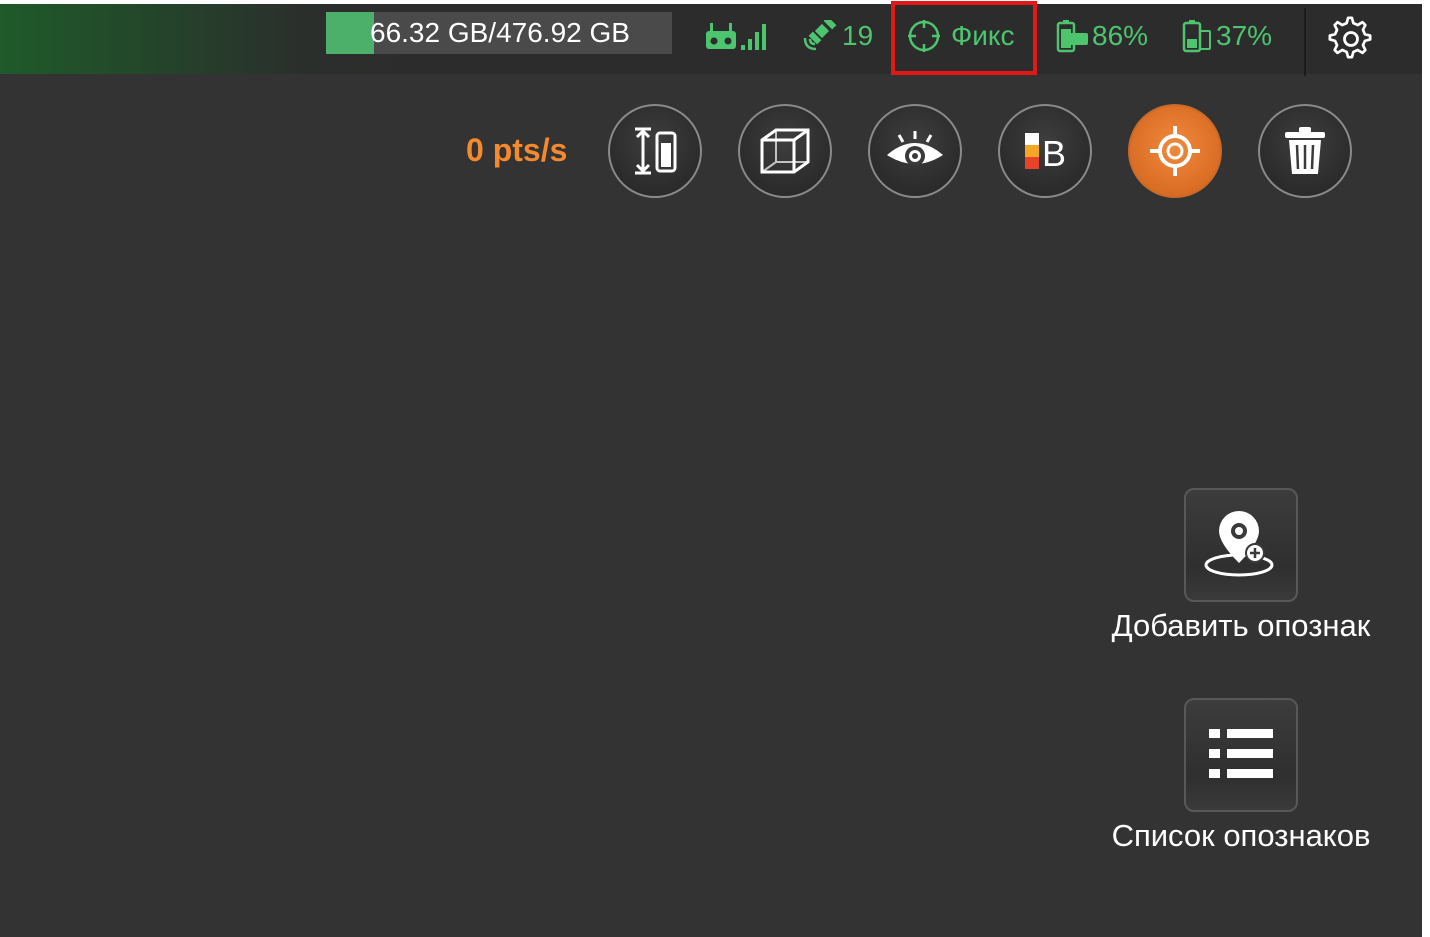 The width and height of the screenshot is (1430, 937). I want to click on add-location-pin-icon, so click(1239, 544).